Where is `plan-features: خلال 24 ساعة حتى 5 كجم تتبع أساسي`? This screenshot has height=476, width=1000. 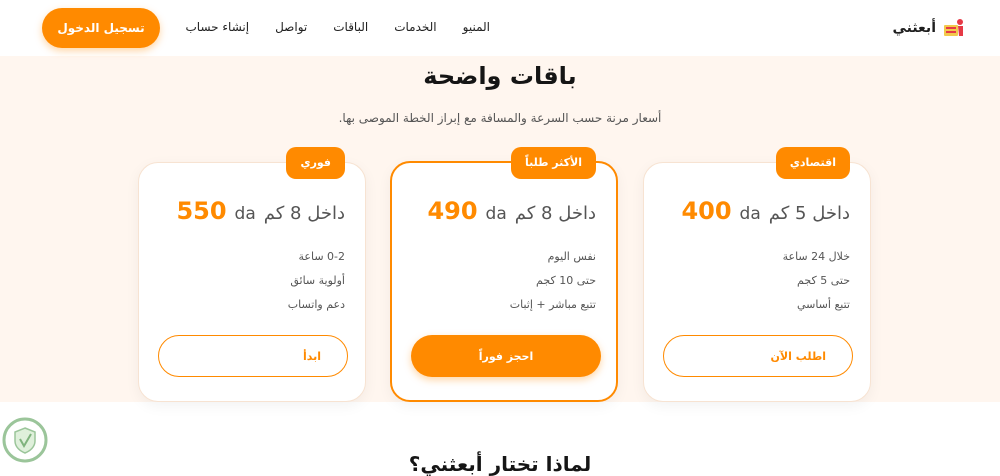
plan-features: خلال 24 ساعة حتى 5 كجم تتبع أساسي is located at coordinates (816, 281).